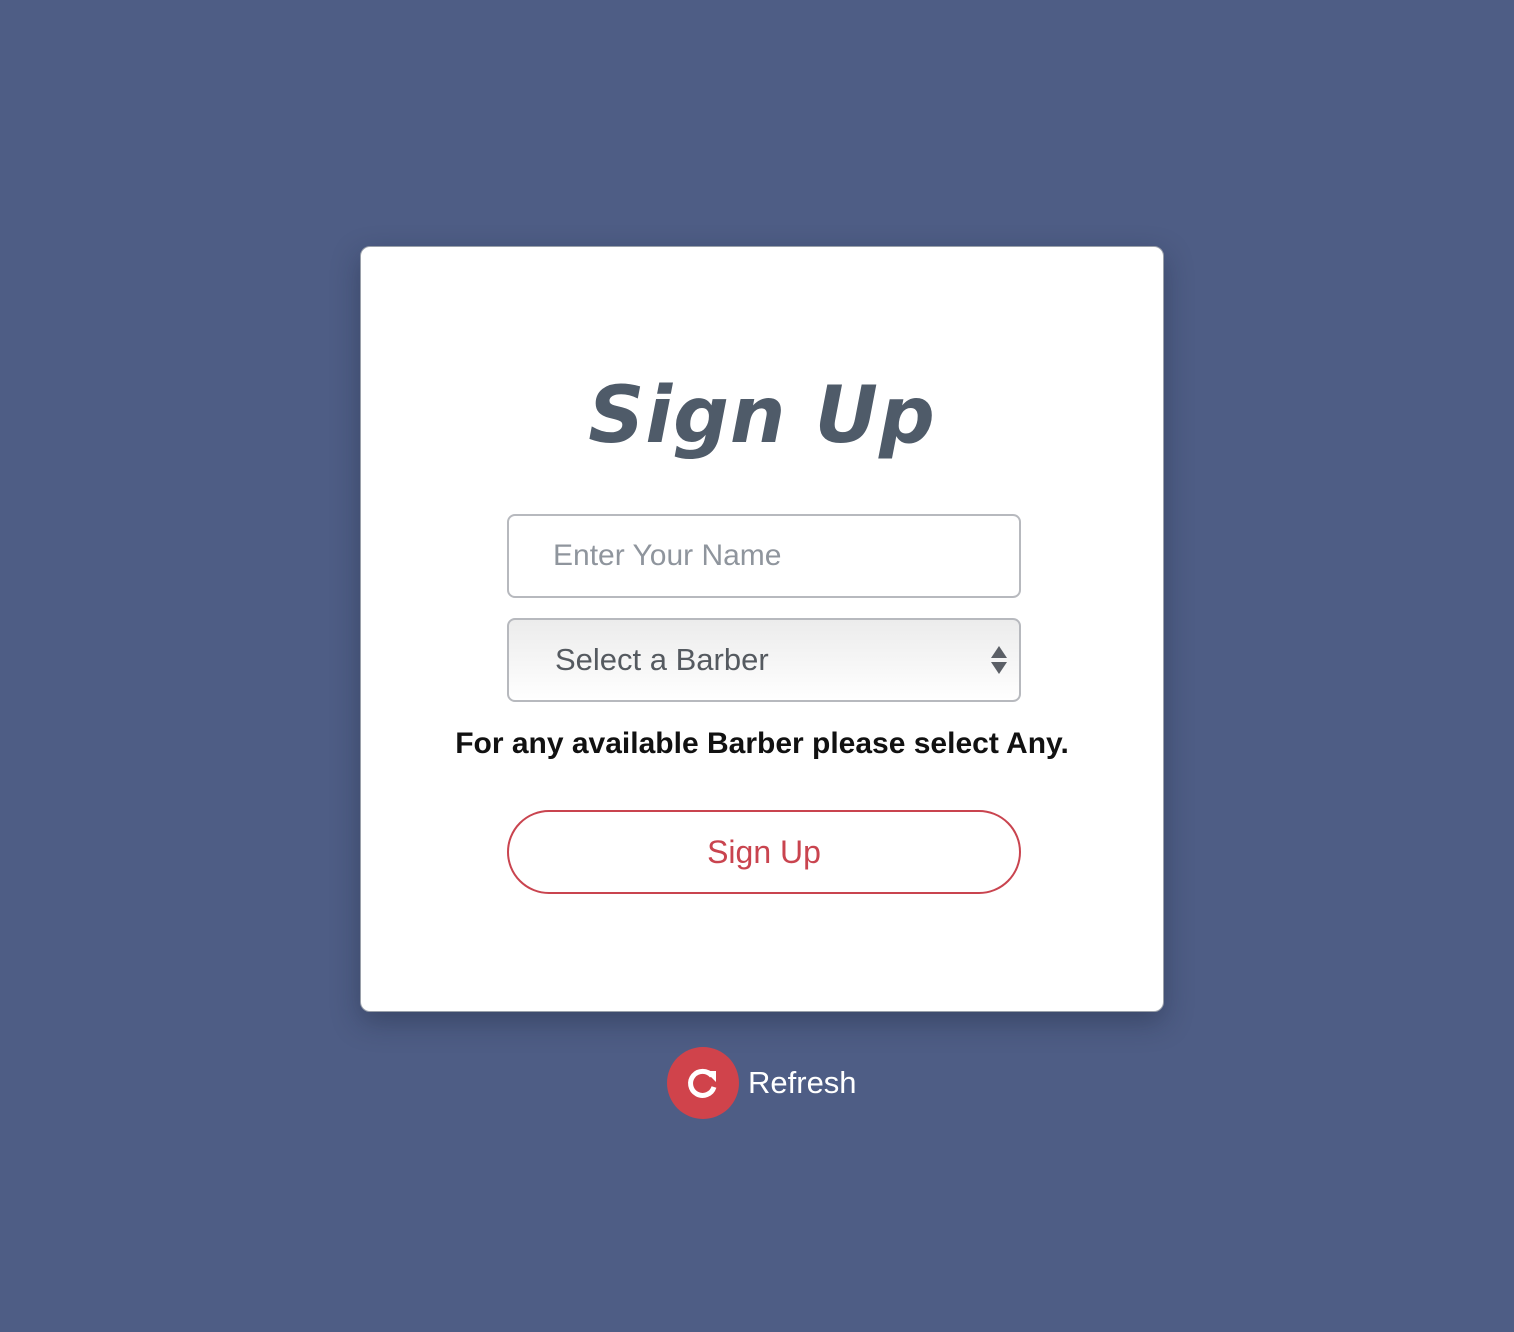 This screenshot has width=1514, height=1332. I want to click on refresh-label: Refresh, so click(802, 1083).